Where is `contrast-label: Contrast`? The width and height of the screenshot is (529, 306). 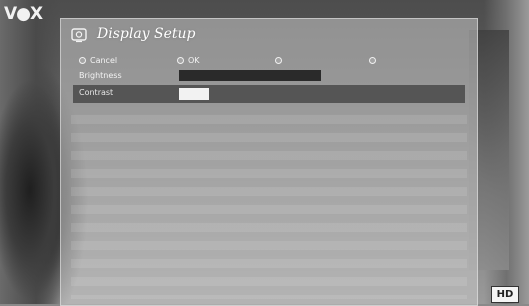 contrast-label: Contrast is located at coordinates (96, 92).